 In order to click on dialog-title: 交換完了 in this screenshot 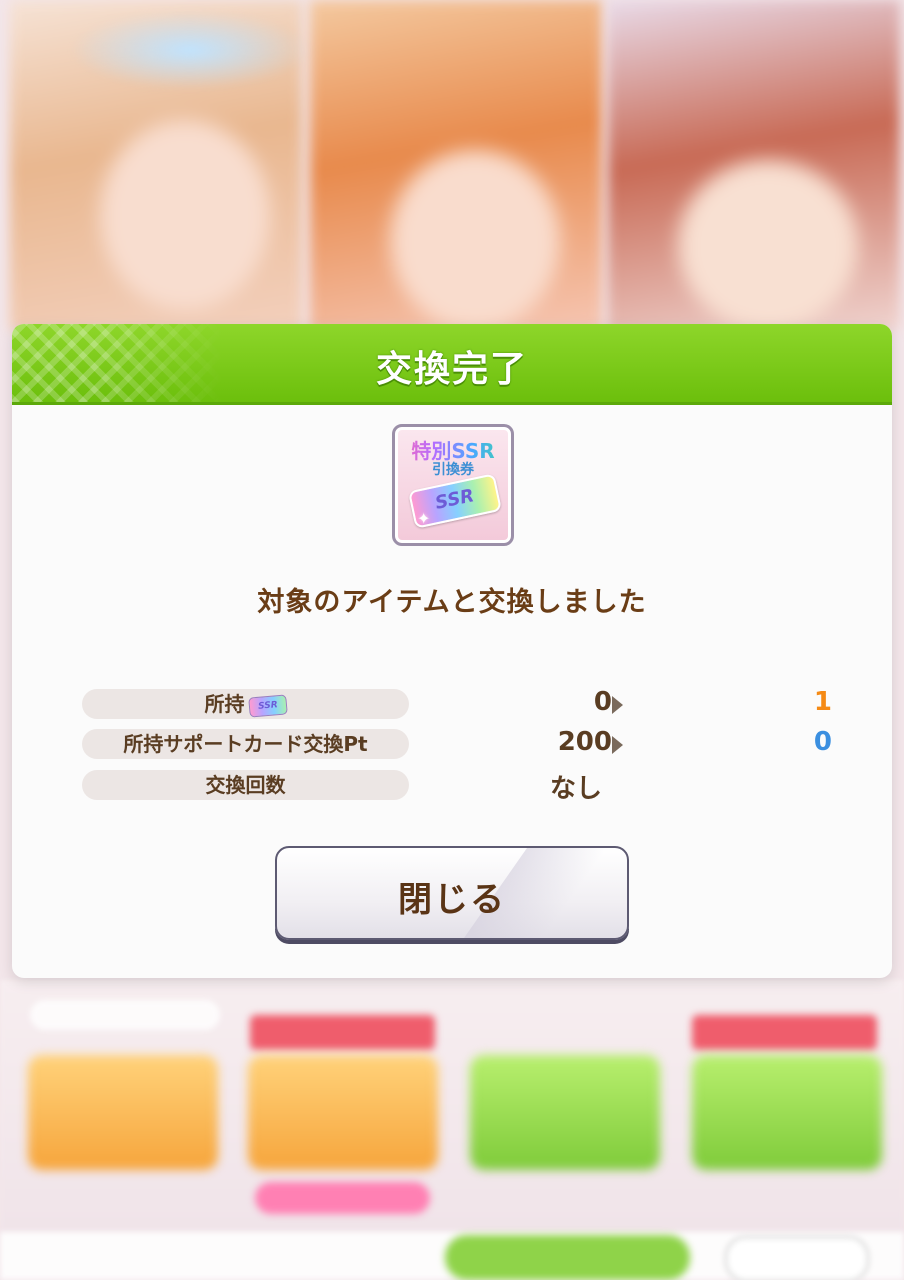, I will do `click(451, 369)`.